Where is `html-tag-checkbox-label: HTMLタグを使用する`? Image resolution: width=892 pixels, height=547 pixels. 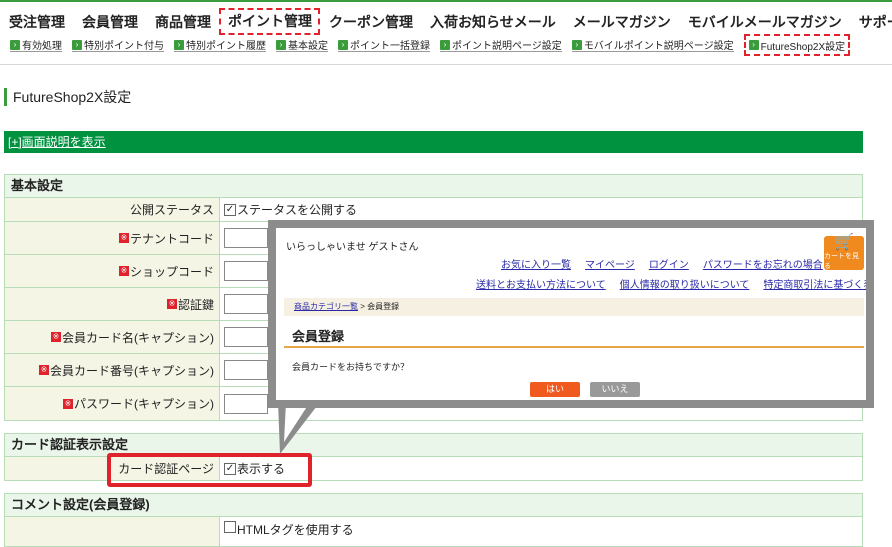 html-tag-checkbox-label: HTMLタグを使用する is located at coordinates (295, 530).